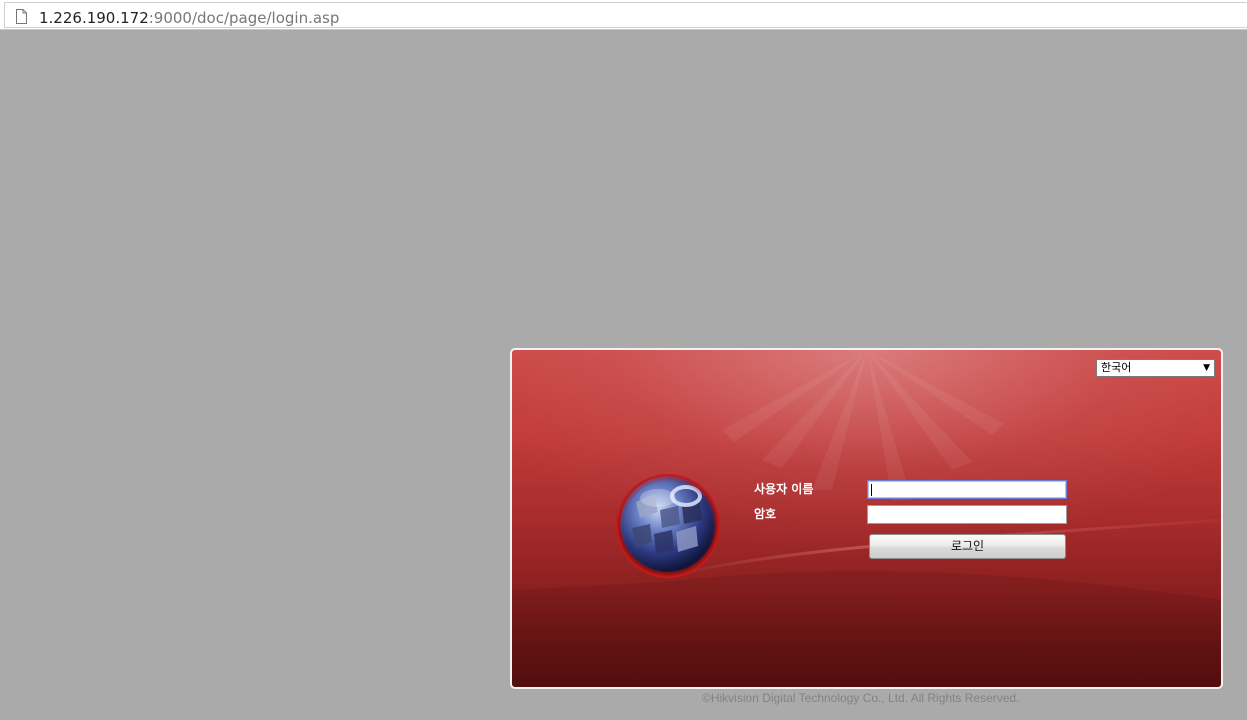 This screenshot has width=1247, height=720. I want to click on language-select: 한국어 ▼, so click(1155, 368).